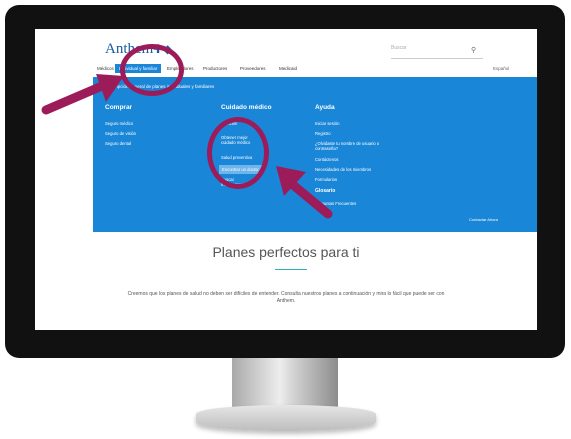  I want to click on nav-item-medicaid: Medicaid, so click(288, 68).